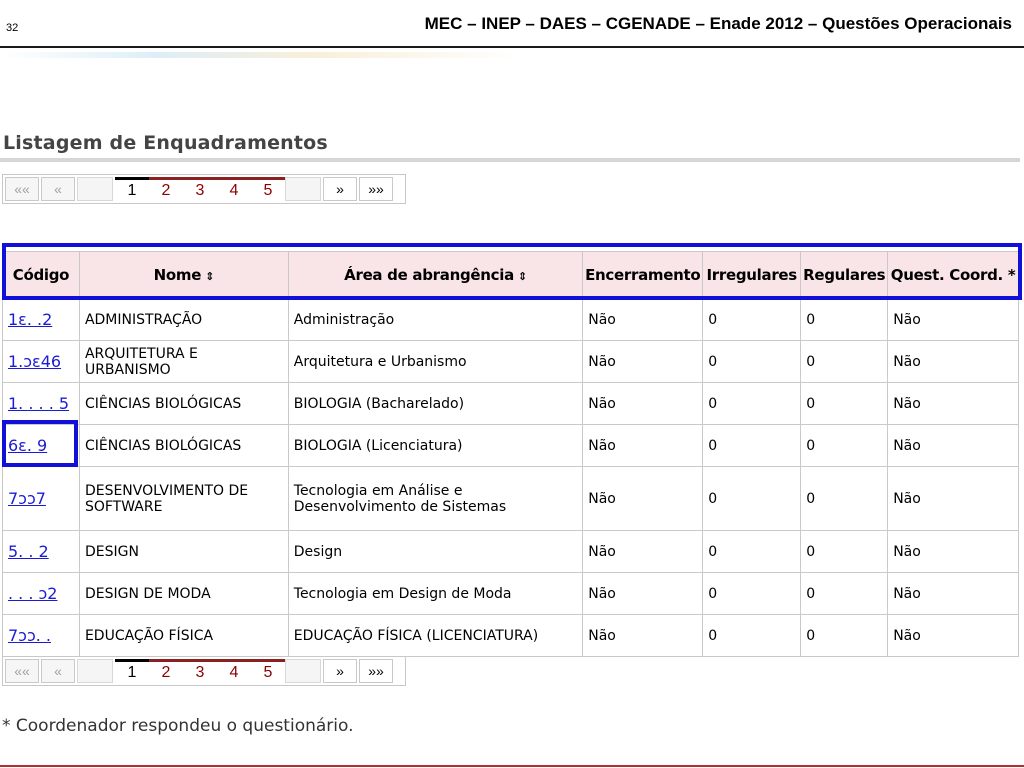  Describe the element at coordinates (435, 319) in the screenshot. I see `cell-area: Administração` at that location.